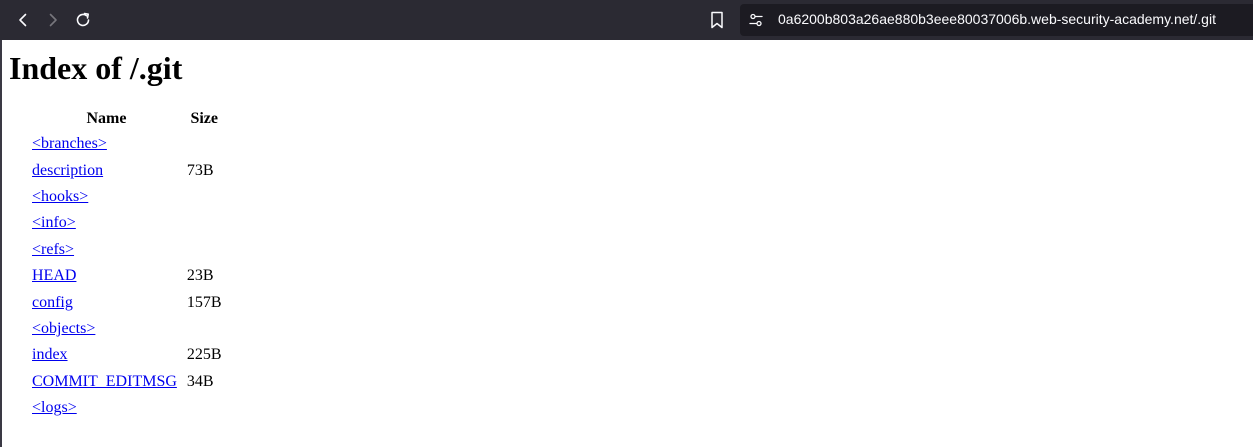 This screenshot has height=447, width=1253. Describe the element at coordinates (69, 143) in the screenshot. I see `entry-link-branches: <branches>` at that location.